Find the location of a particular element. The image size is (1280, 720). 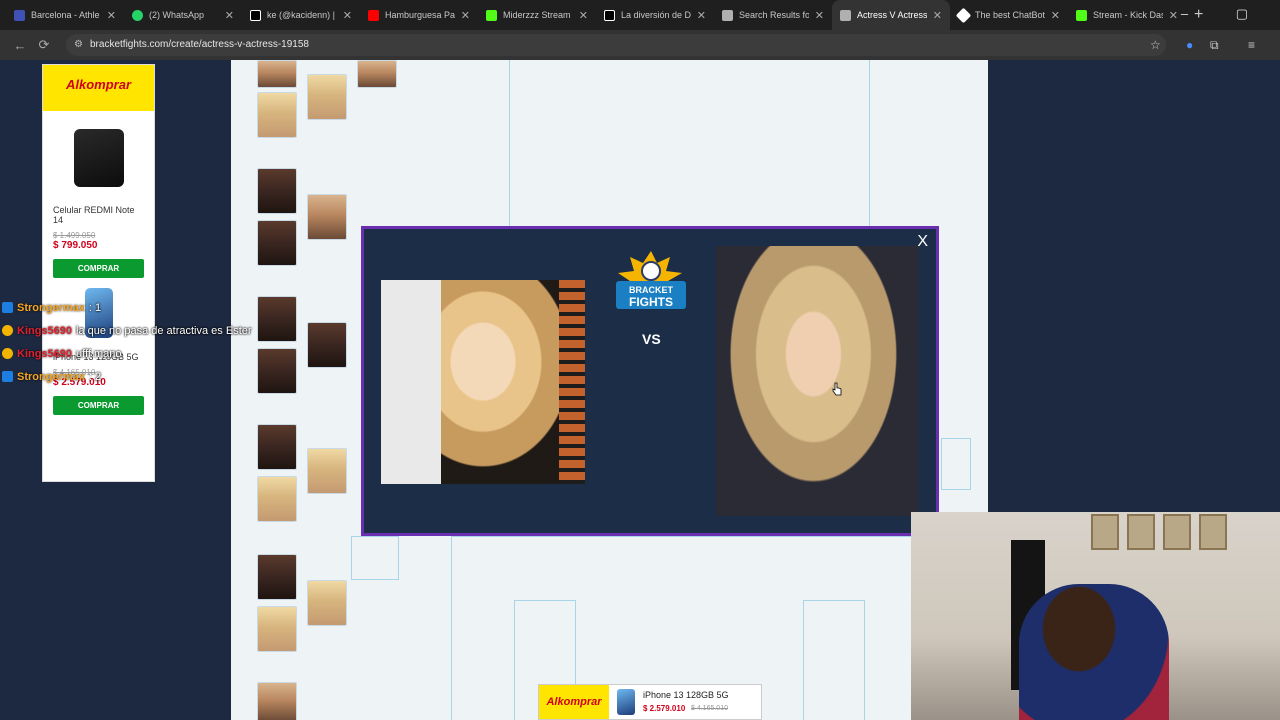

bookmark-star-icon: ☆ is located at coordinates (1155, 45).